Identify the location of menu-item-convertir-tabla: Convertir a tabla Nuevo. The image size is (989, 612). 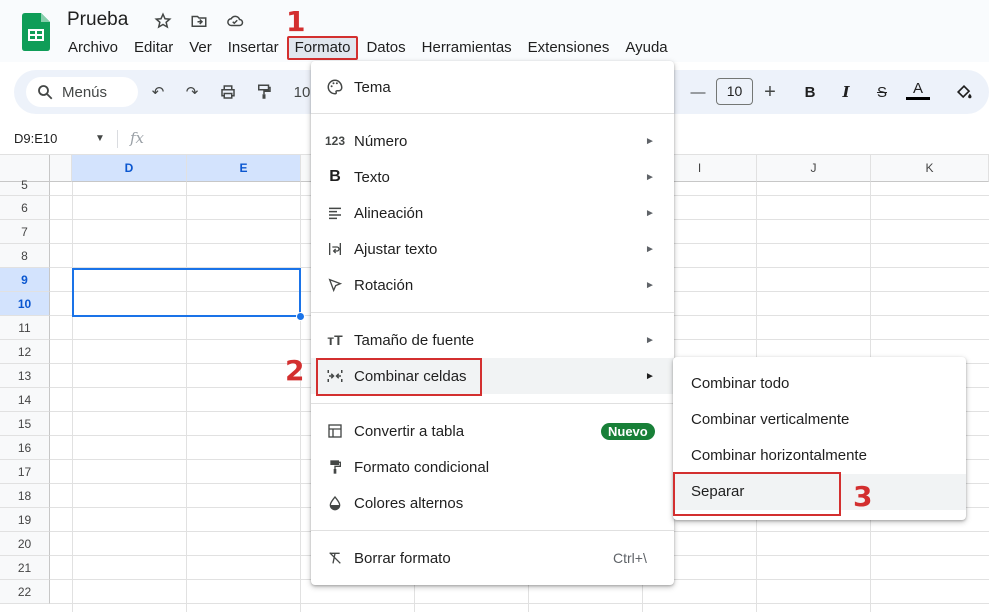
(492, 431).